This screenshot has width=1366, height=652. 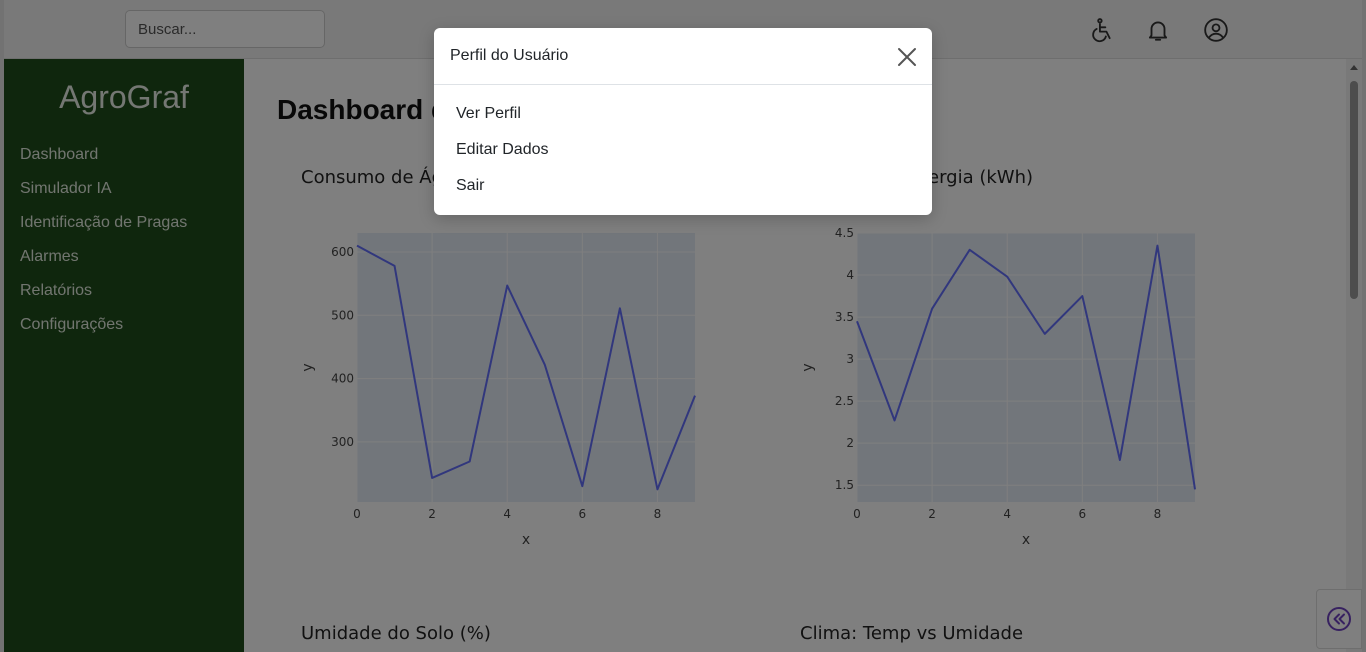 What do you see at coordinates (683, 193) in the screenshot?
I see `menu-item-sair: Sair` at bounding box center [683, 193].